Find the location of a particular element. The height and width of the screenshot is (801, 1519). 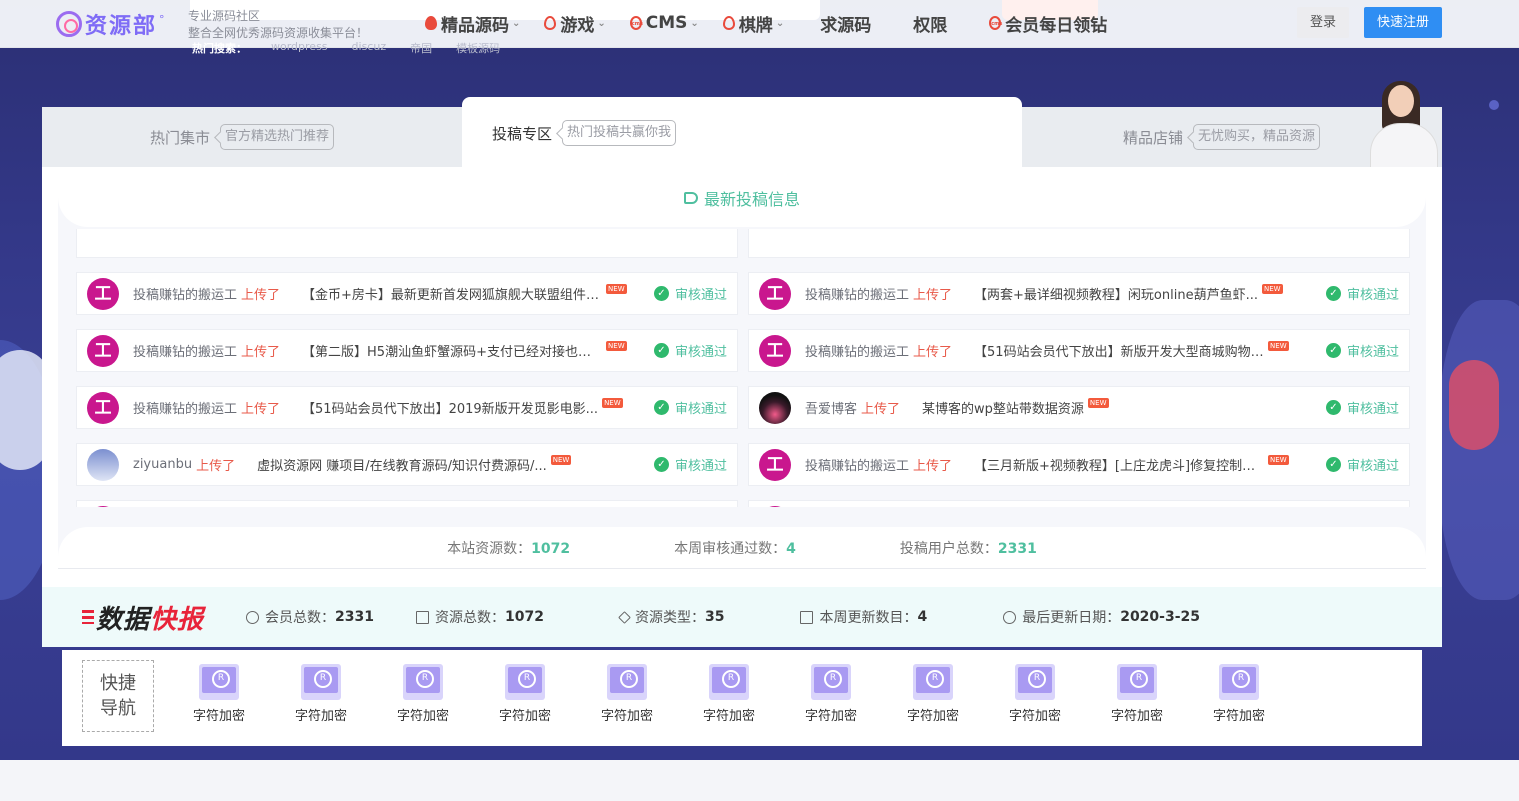

calendar-icon is located at coordinates (807, 617).